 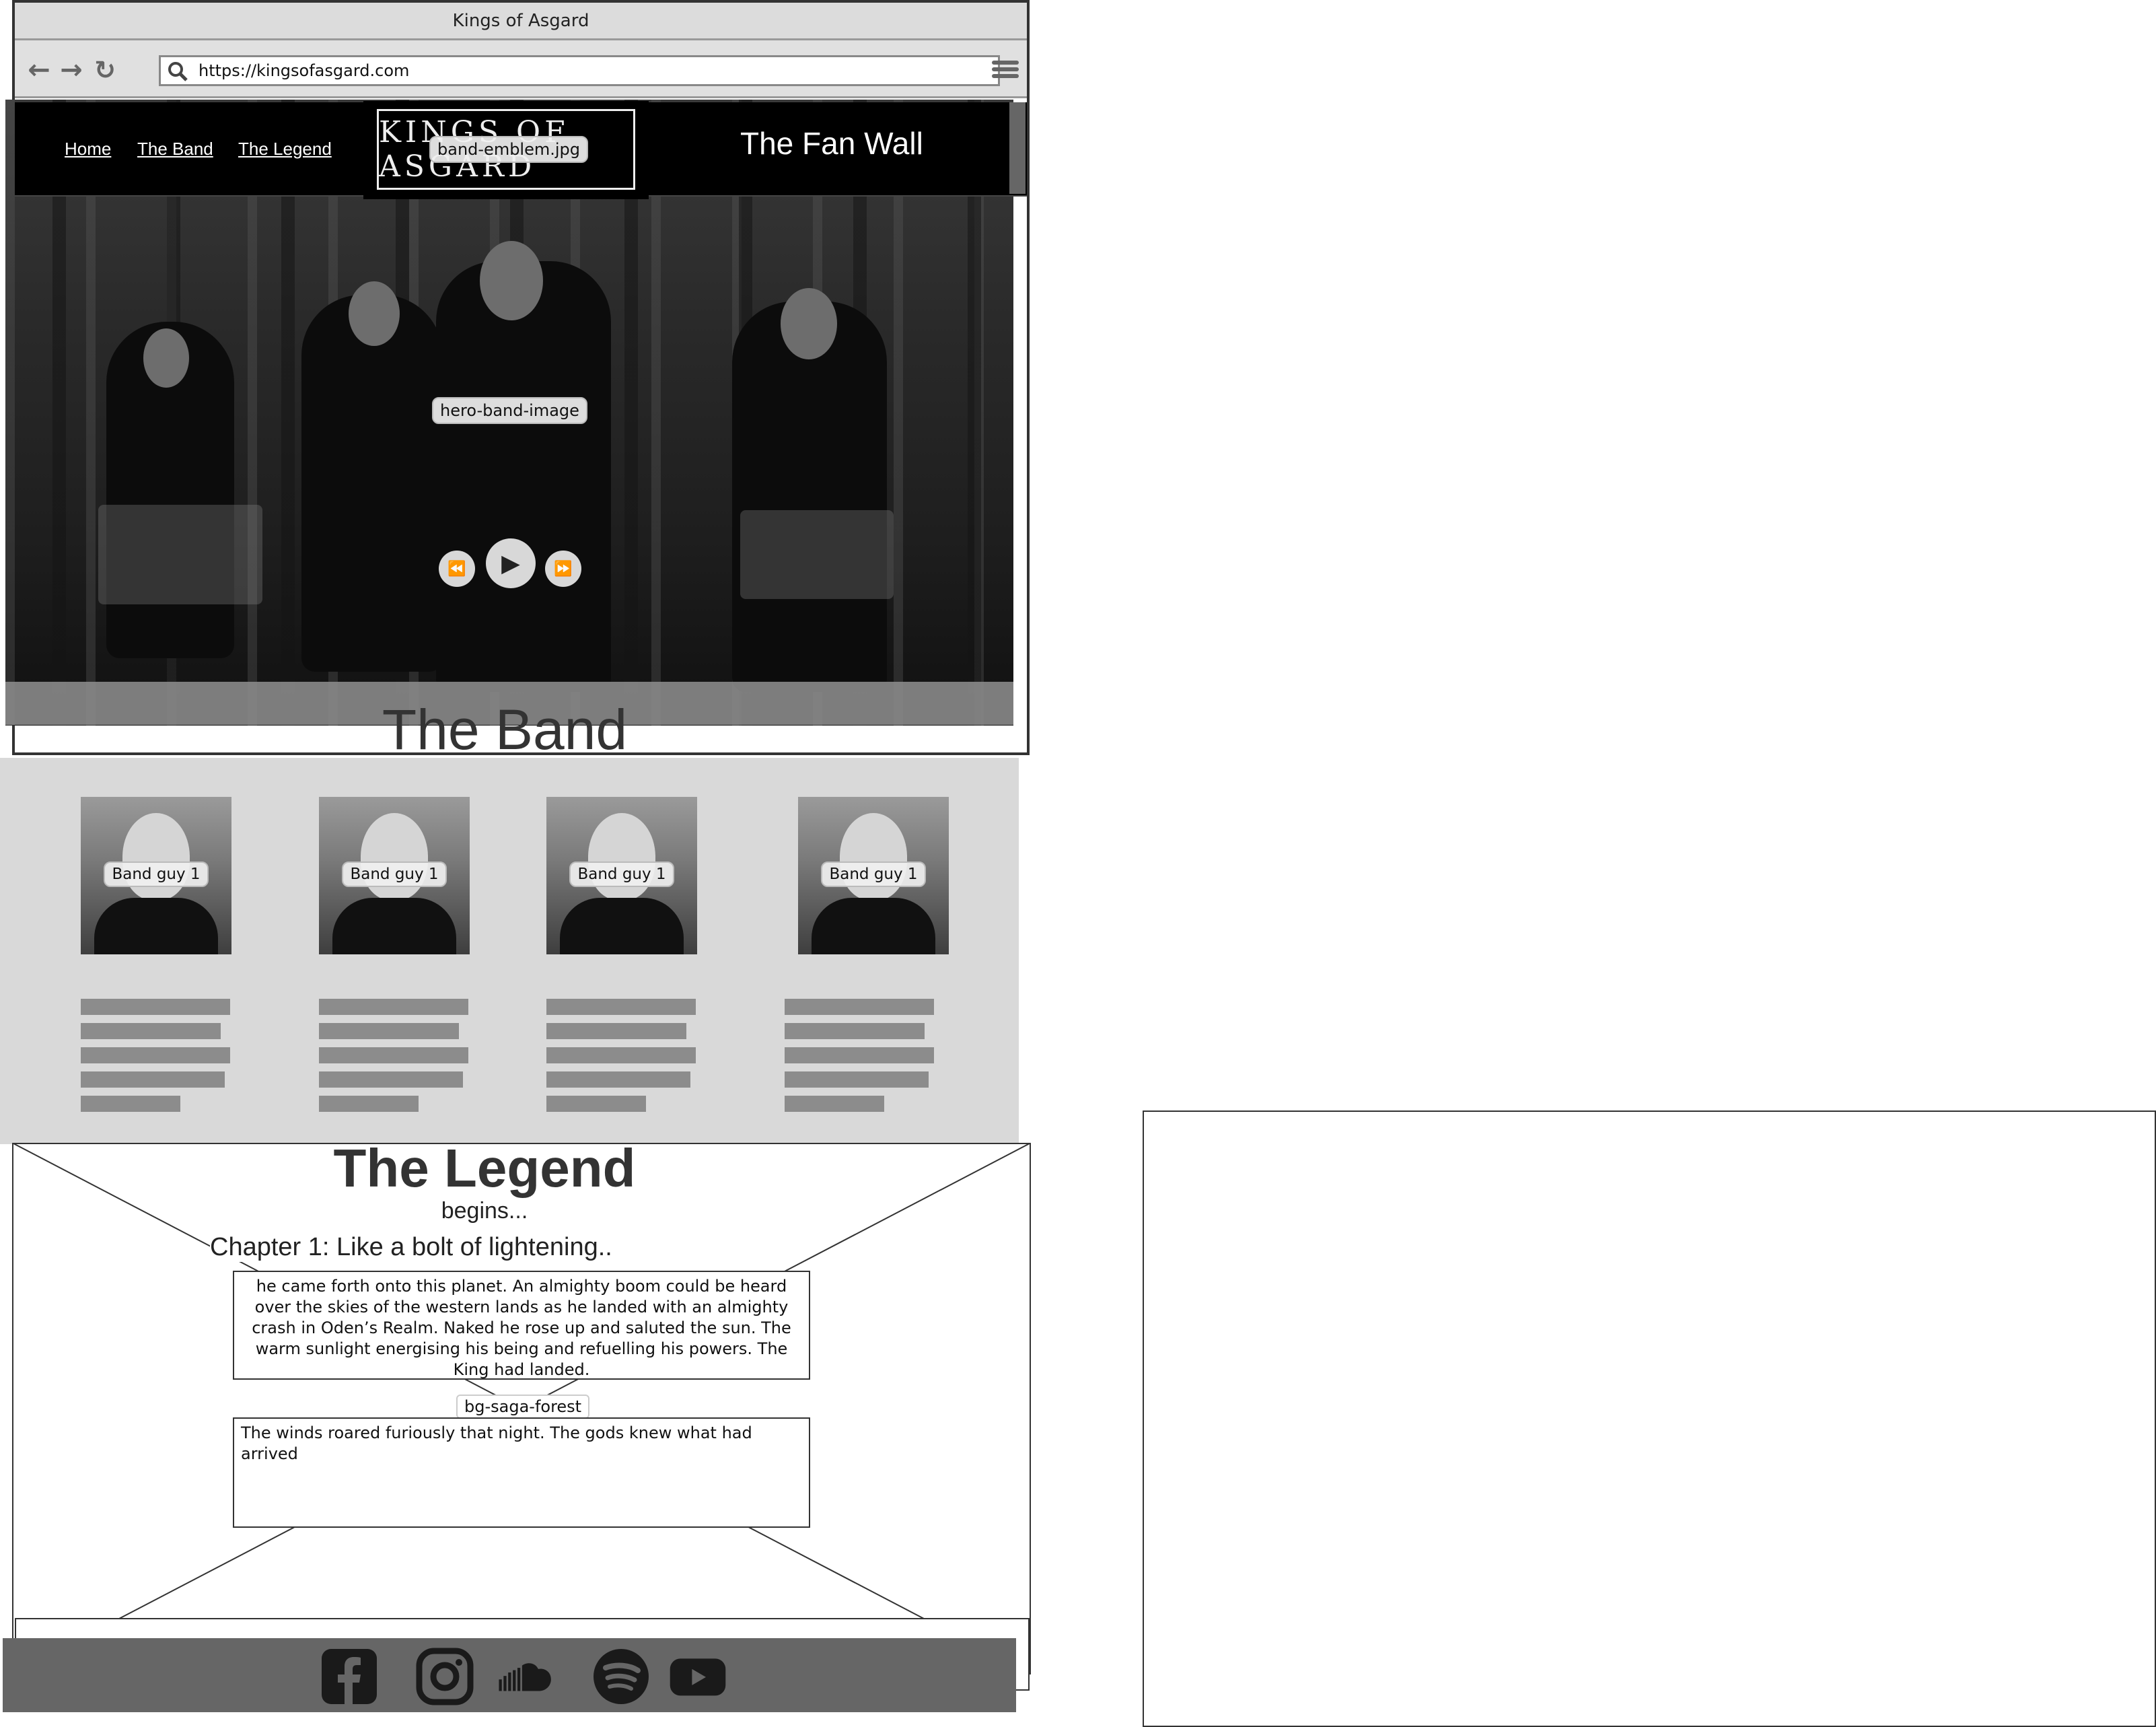 I want to click on nav-link-the-band: The Band, so click(x=175, y=149).